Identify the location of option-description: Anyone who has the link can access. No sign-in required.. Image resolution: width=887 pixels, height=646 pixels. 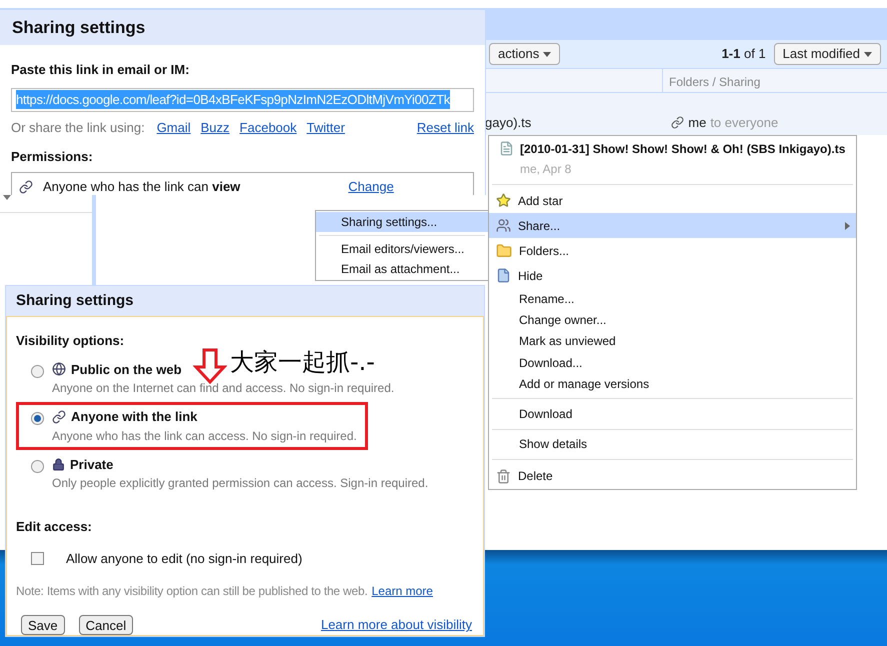
(204, 436).